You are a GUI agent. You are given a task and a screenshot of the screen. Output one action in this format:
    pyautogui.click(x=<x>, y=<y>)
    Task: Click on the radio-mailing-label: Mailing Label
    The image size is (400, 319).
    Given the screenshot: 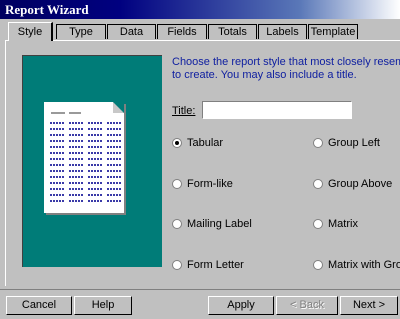 What is the action you would take?
    pyautogui.click(x=212, y=224)
    